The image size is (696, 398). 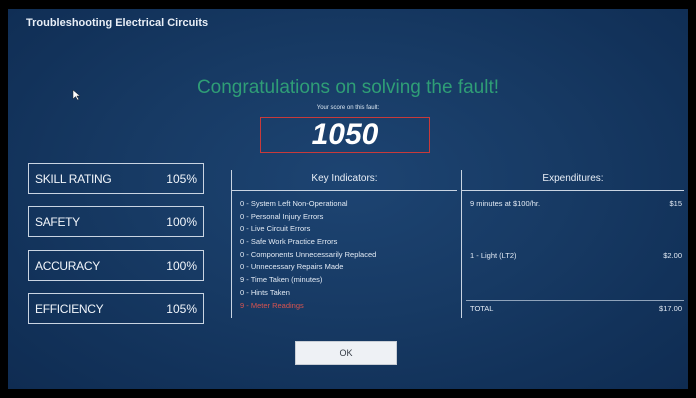 I want to click on total-label: TOTAL, so click(x=482, y=308).